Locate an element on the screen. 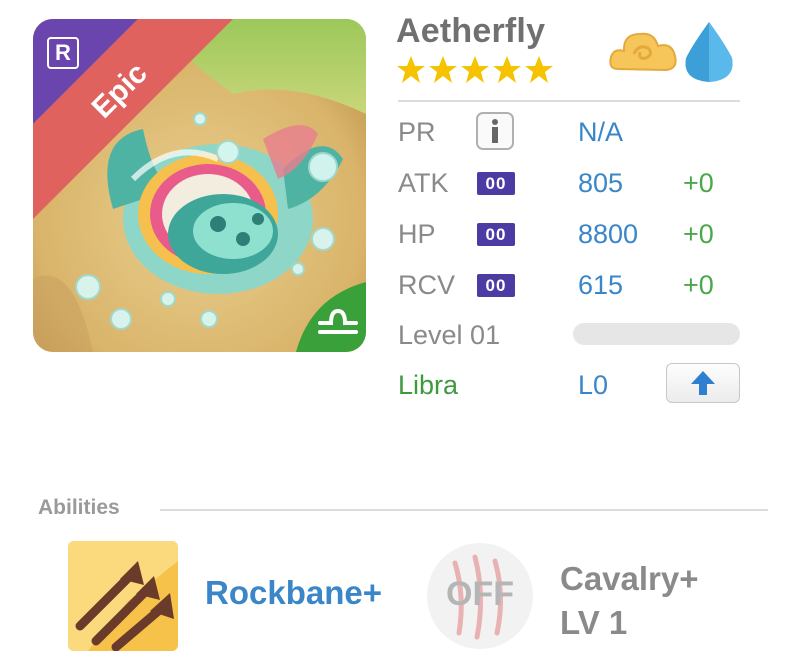  abilities-title: Abilities is located at coordinates (79, 507).